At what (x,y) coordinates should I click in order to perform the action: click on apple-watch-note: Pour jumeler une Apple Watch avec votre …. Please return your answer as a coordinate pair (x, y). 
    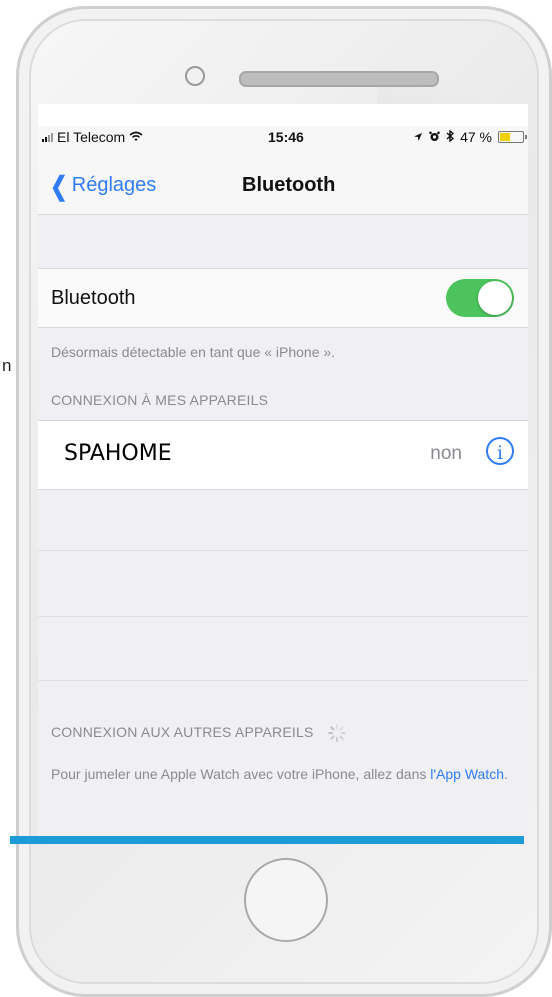
    Looking at the image, I should click on (286, 774).